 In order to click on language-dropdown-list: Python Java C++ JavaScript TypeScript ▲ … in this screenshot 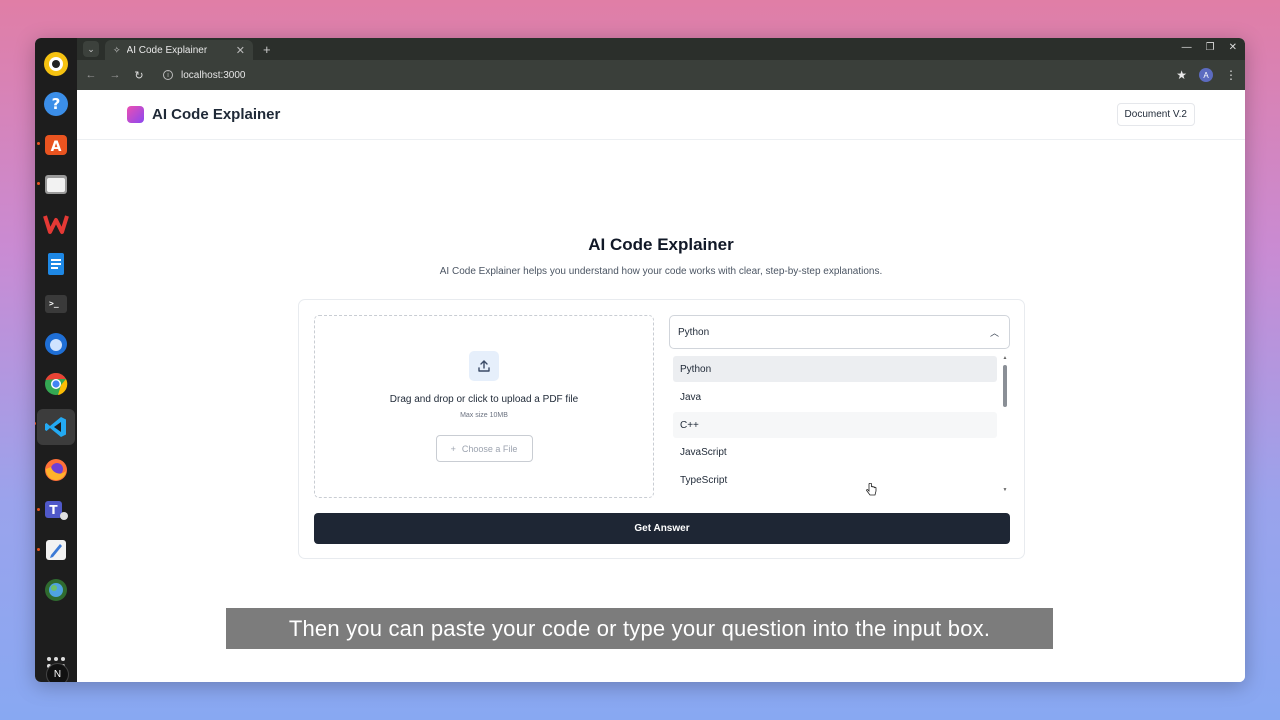, I will do `click(839, 425)`.